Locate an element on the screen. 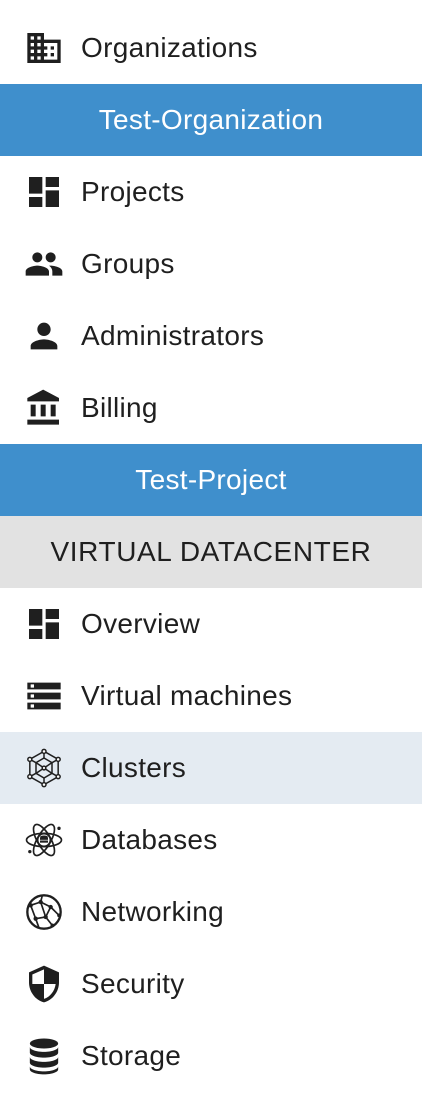  organization-header: Test-Organization is located at coordinates (211, 120).